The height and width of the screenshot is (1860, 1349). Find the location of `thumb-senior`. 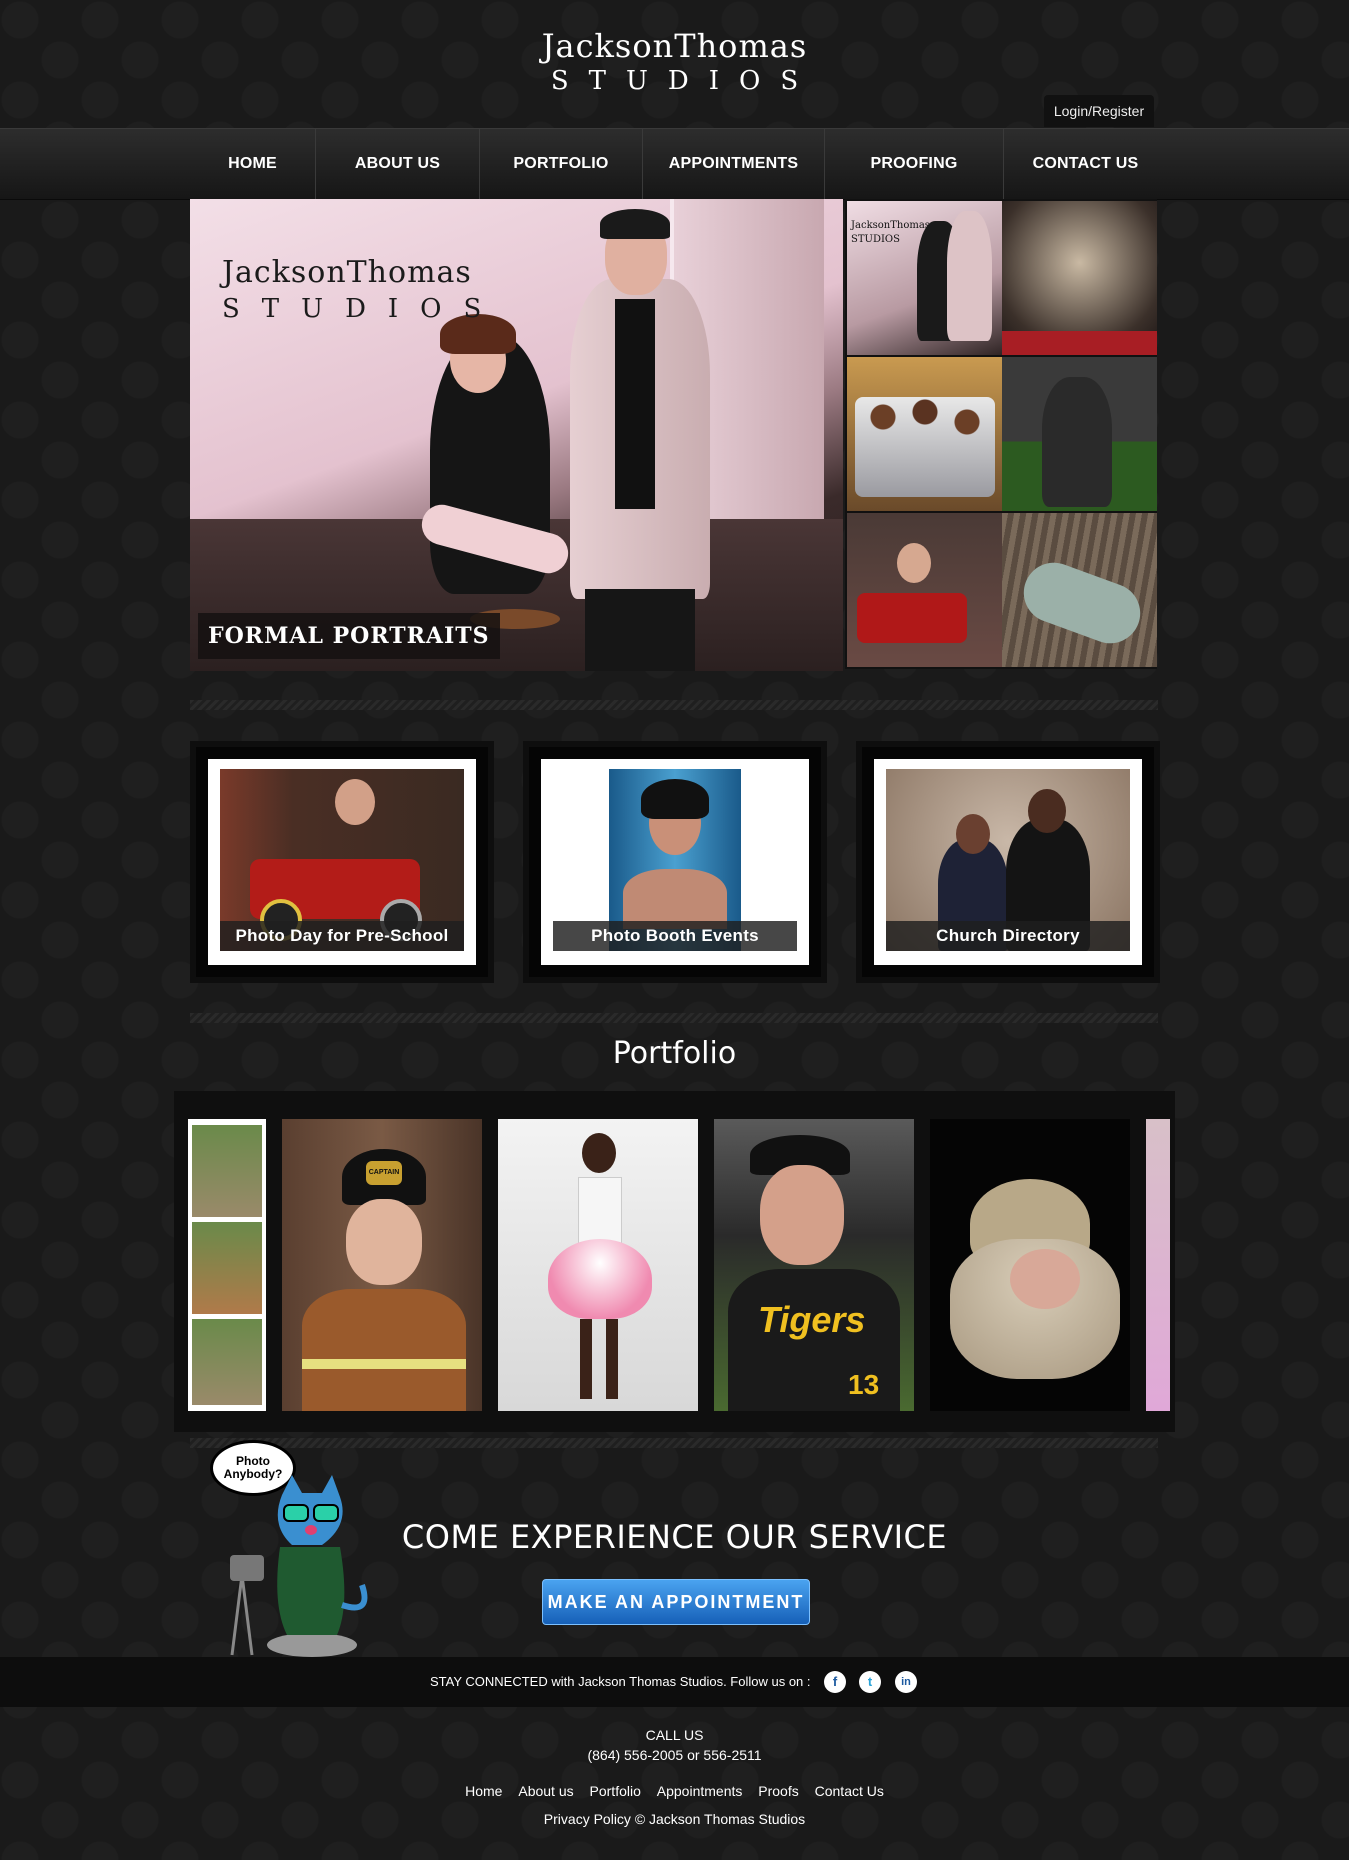

thumb-senior is located at coordinates (1079, 590).